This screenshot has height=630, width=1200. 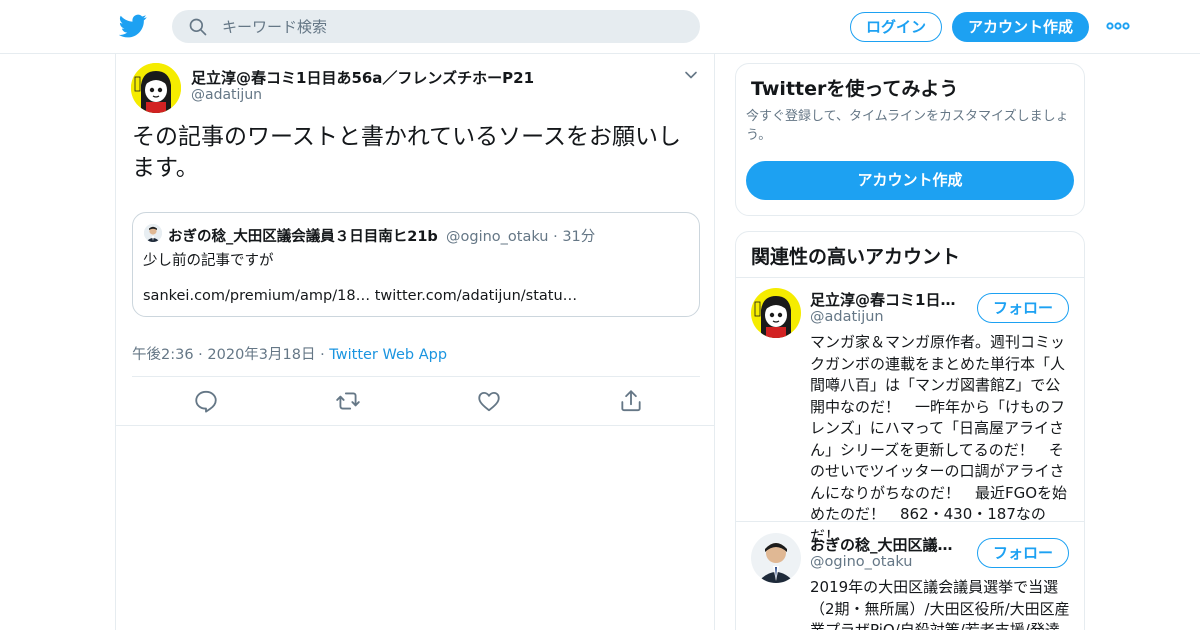 What do you see at coordinates (208, 261) in the screenshot?
I see `quoted-tweet-text: 少し前の記事ですが` at bounding box center [208, 261].